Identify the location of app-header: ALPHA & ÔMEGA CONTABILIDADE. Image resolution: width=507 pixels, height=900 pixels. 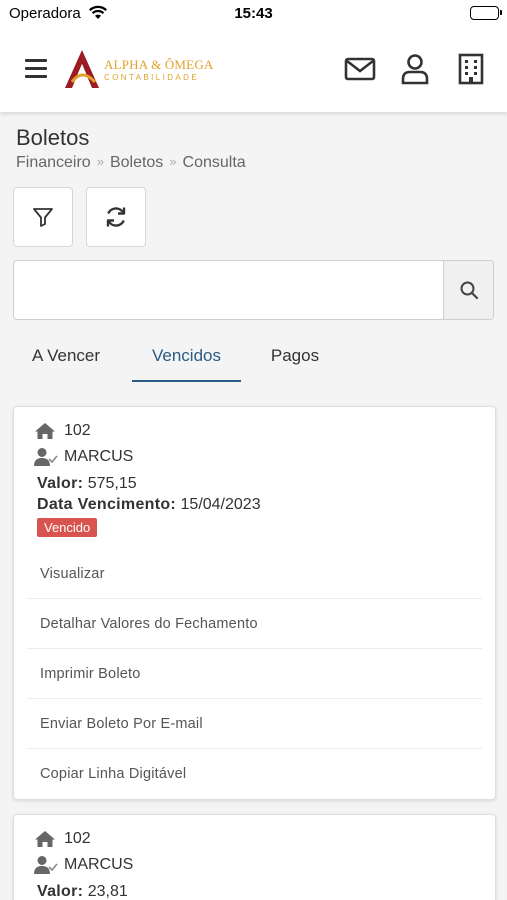
(253, 69).